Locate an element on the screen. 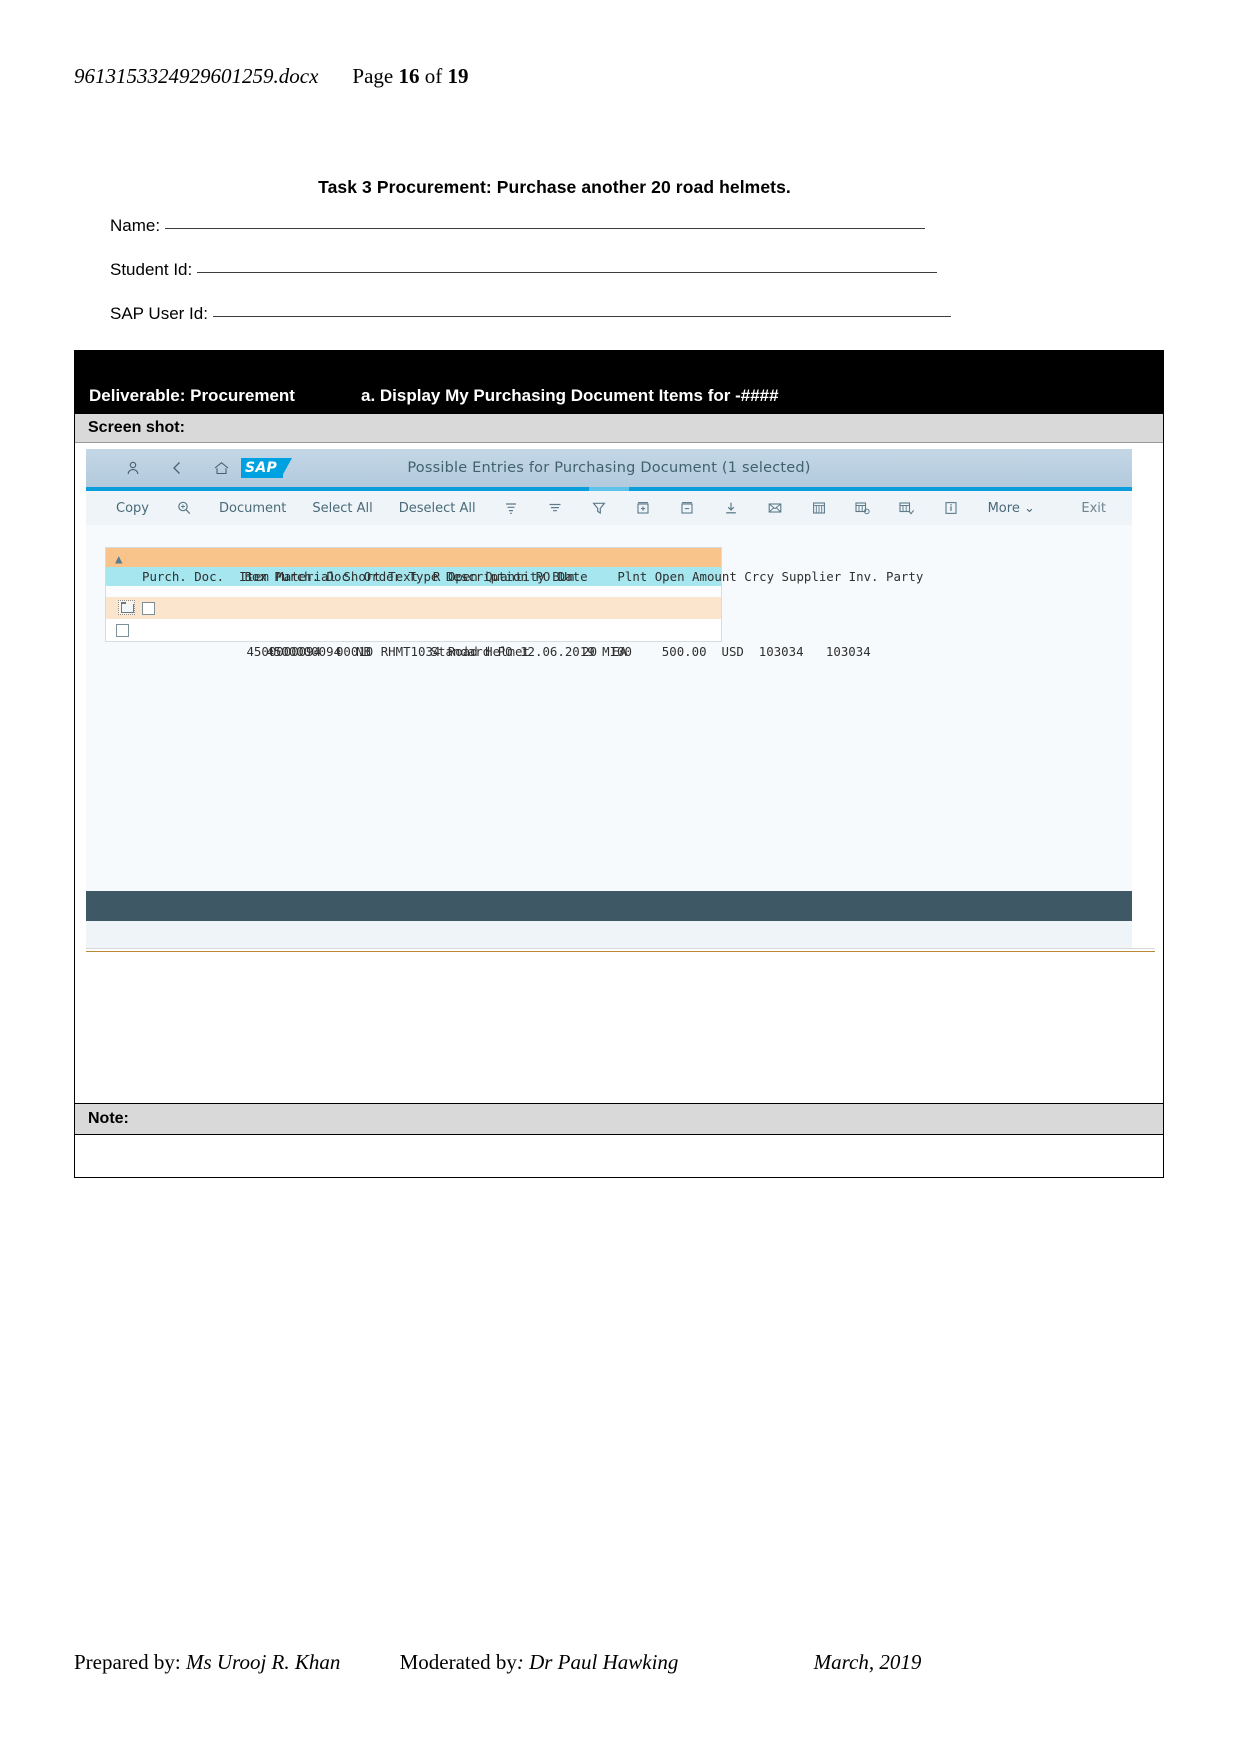  moderated-by-name: : Dr Paul Hawking is located at coordinates (597, 1662).